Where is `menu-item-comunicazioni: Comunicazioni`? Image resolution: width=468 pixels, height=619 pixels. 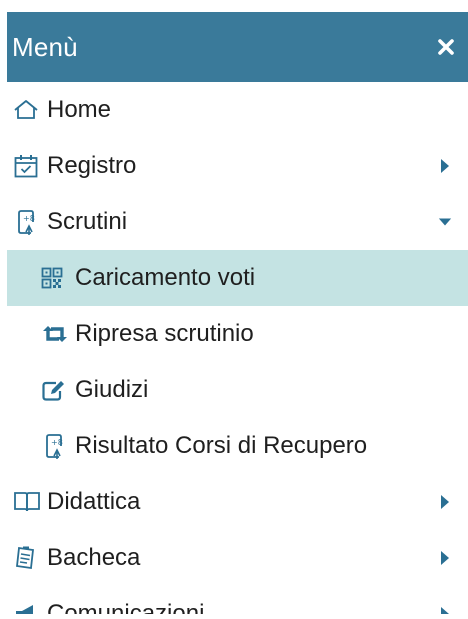
menu-item-comunicazioni: Comunicazioni is located at coordinates (237, 600).